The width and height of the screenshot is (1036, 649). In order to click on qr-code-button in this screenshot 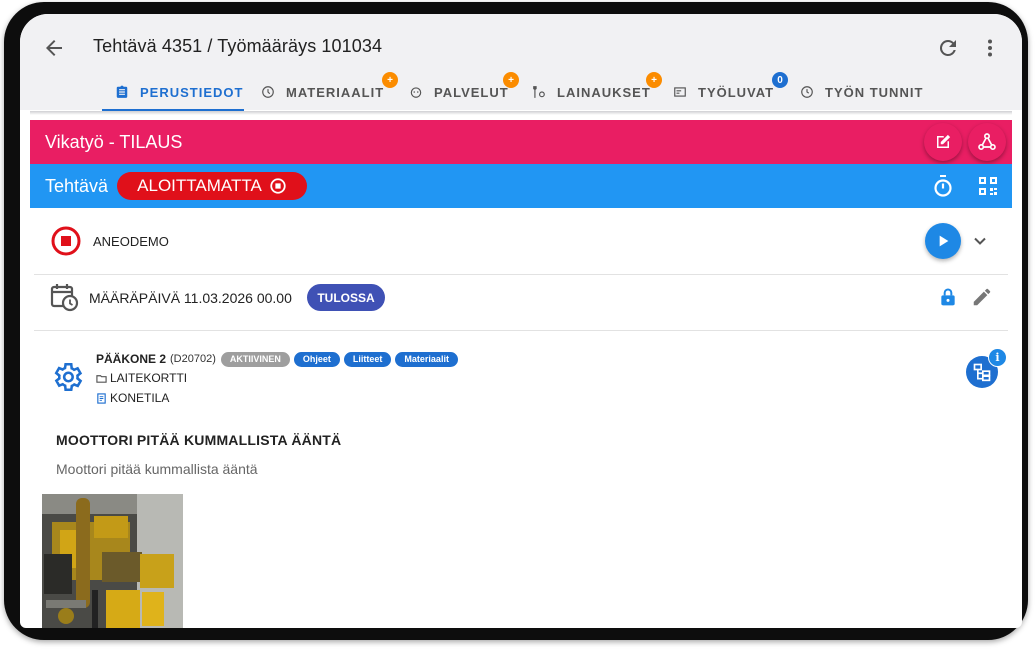, I will do `click(988, 186)`.